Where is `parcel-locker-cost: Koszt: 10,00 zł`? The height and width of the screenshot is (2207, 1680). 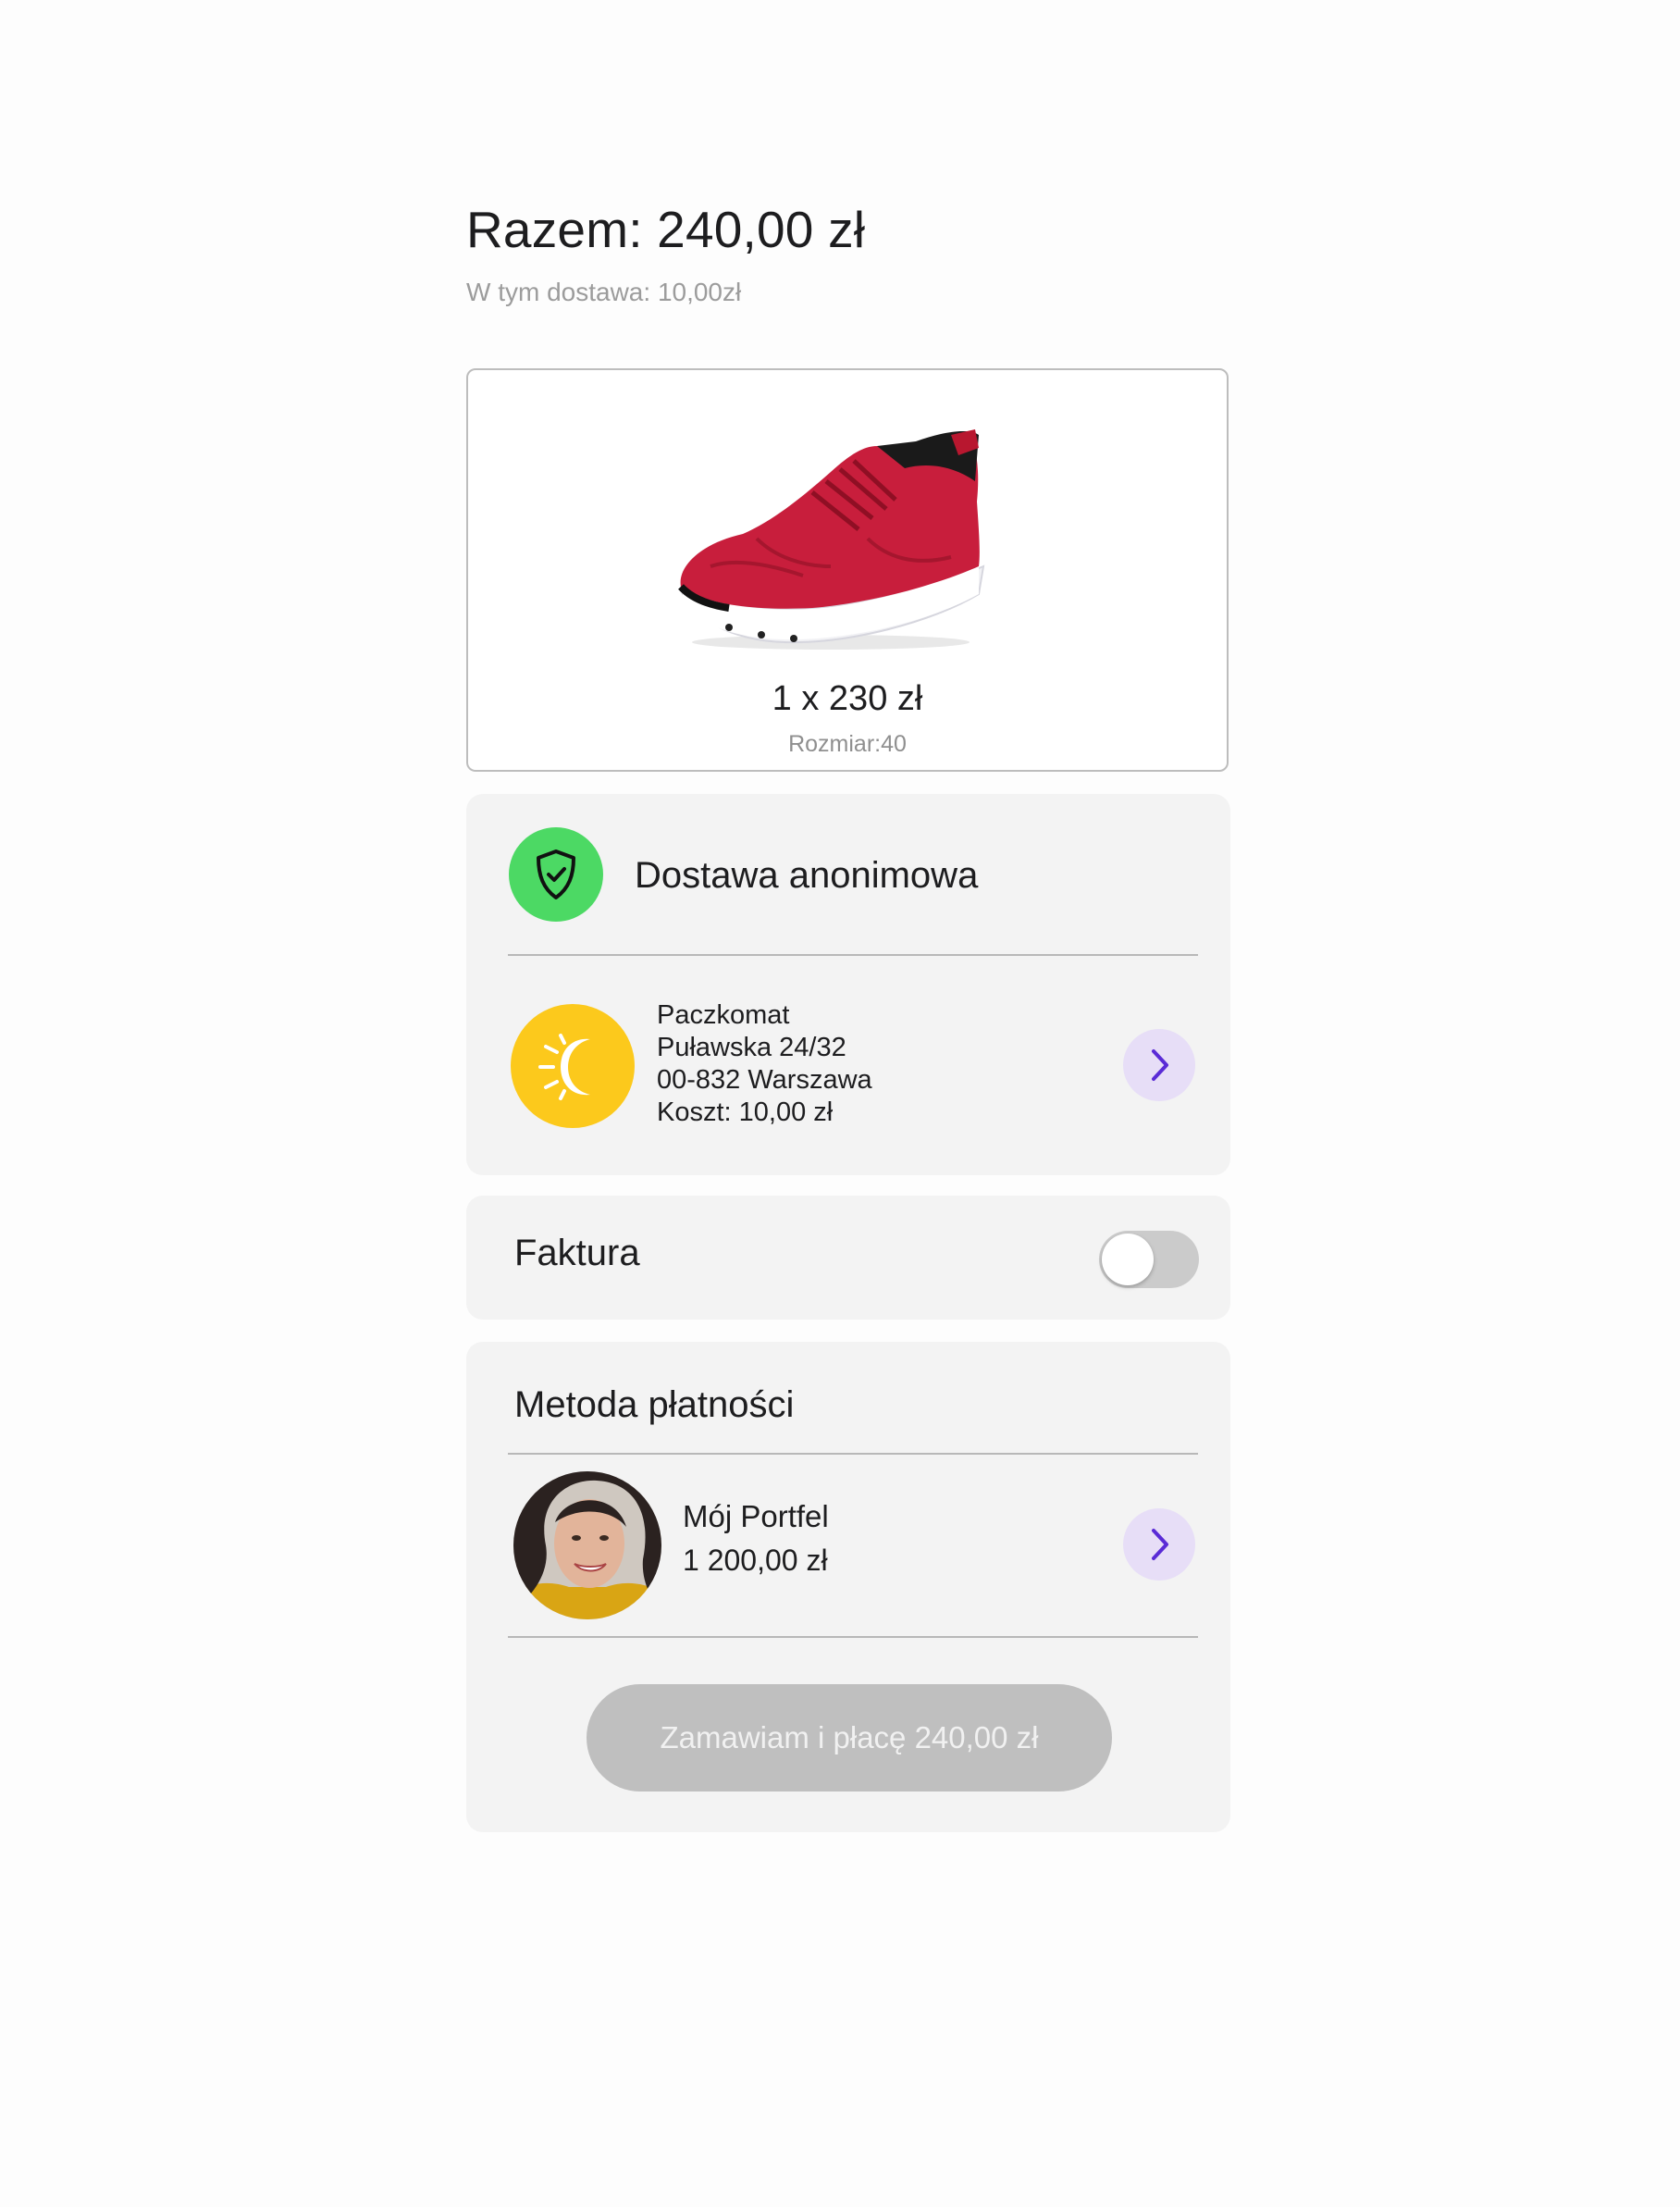
parcel-locker-cost: Koszt: 10,00 zł is located at coordinates (745, 1112).